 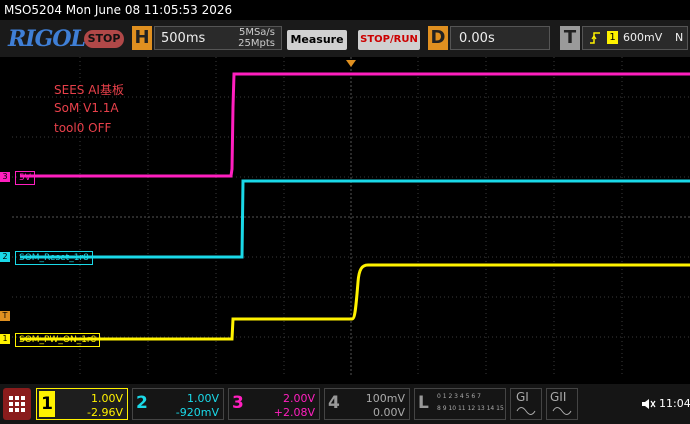 I want to click on ch2-scale: 1.00V, so click(x=202, y=398).